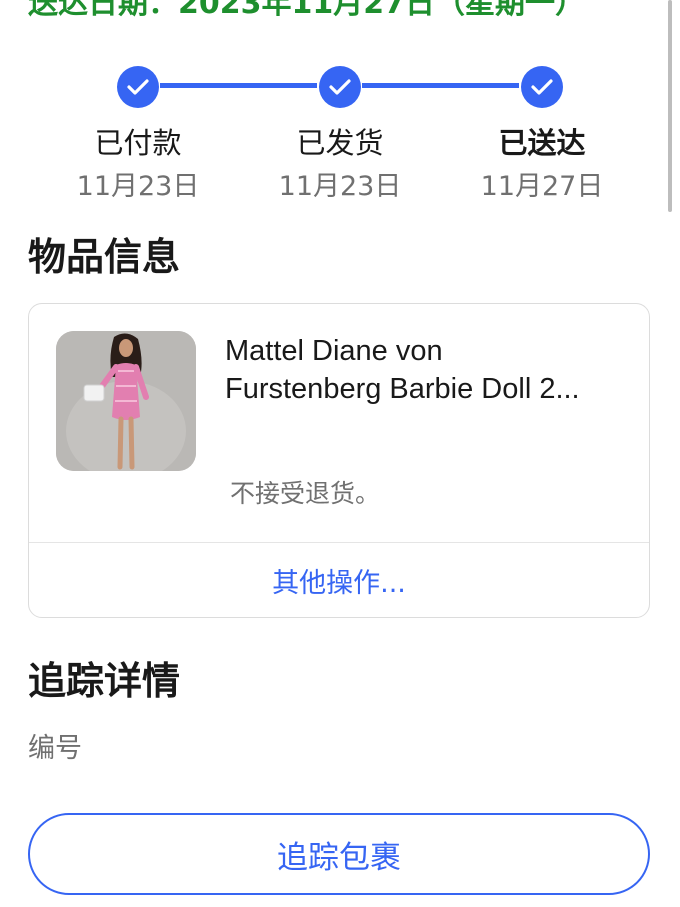 The height and width of the screenshot is (907, 680). What do you see at coordinates (542, 143) in the screenshot?
I see `step-delivered-label: 已送达` at bounding box center [542, 143].